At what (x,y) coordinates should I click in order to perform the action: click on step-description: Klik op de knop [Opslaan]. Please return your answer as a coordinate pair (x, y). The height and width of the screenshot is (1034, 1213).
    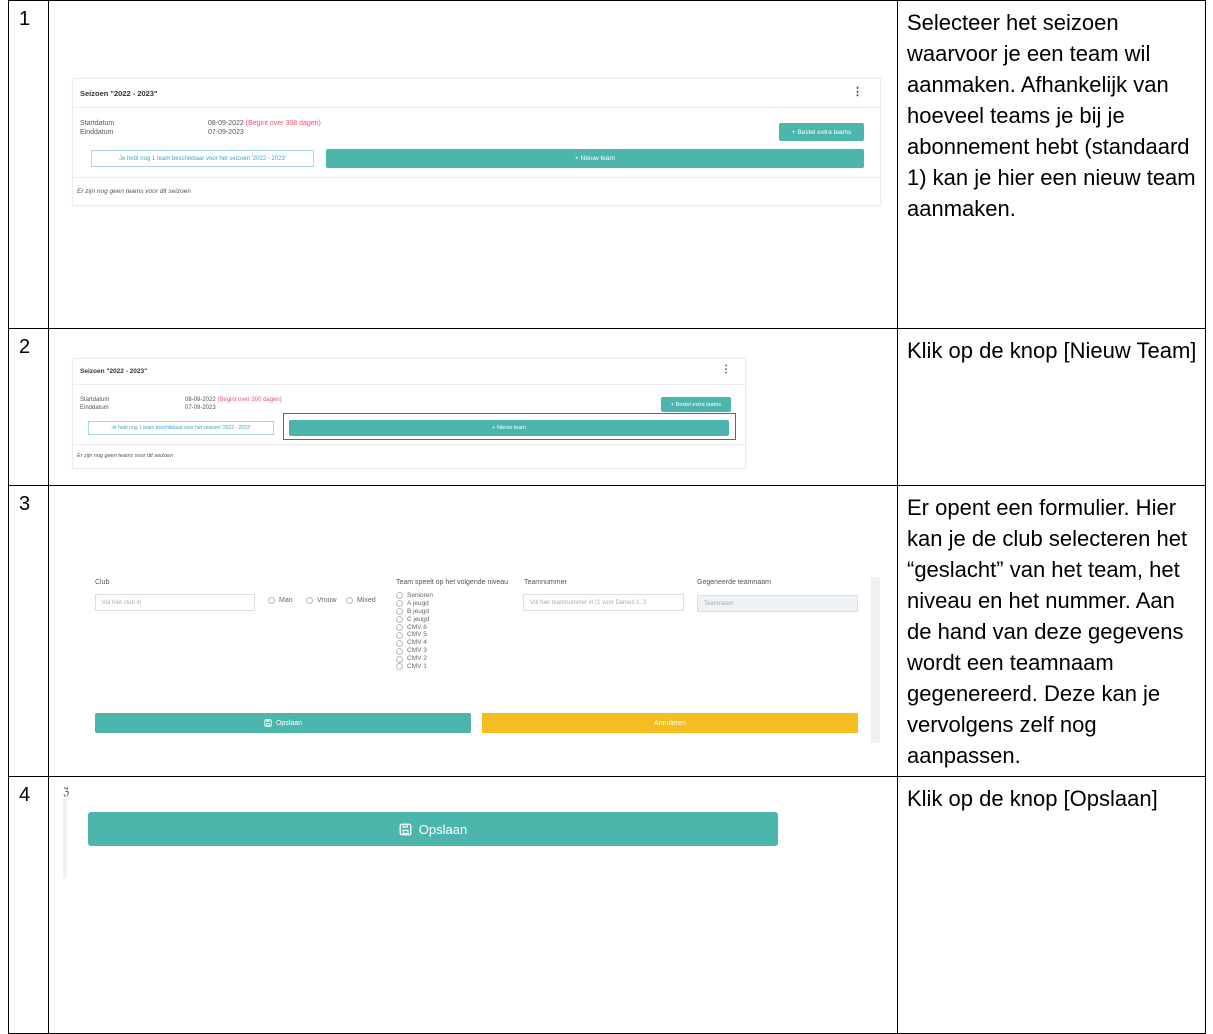
    Looking at the image, I should click on (1032, 798).